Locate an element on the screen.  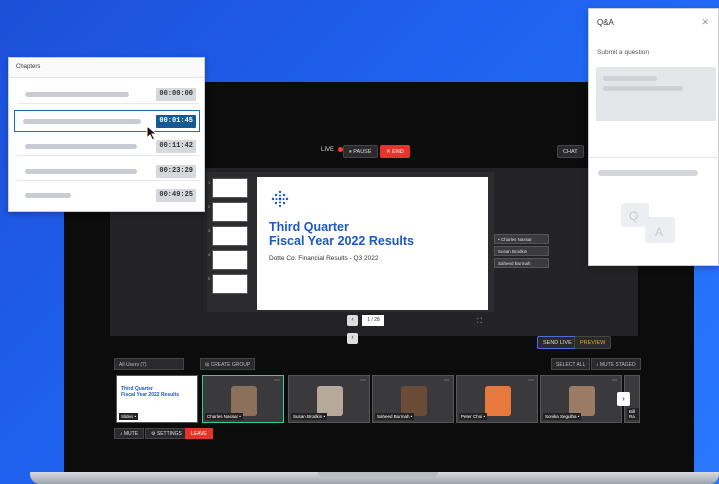
qa-bubbles-icon: Q A is located at coordinates (648, 223).